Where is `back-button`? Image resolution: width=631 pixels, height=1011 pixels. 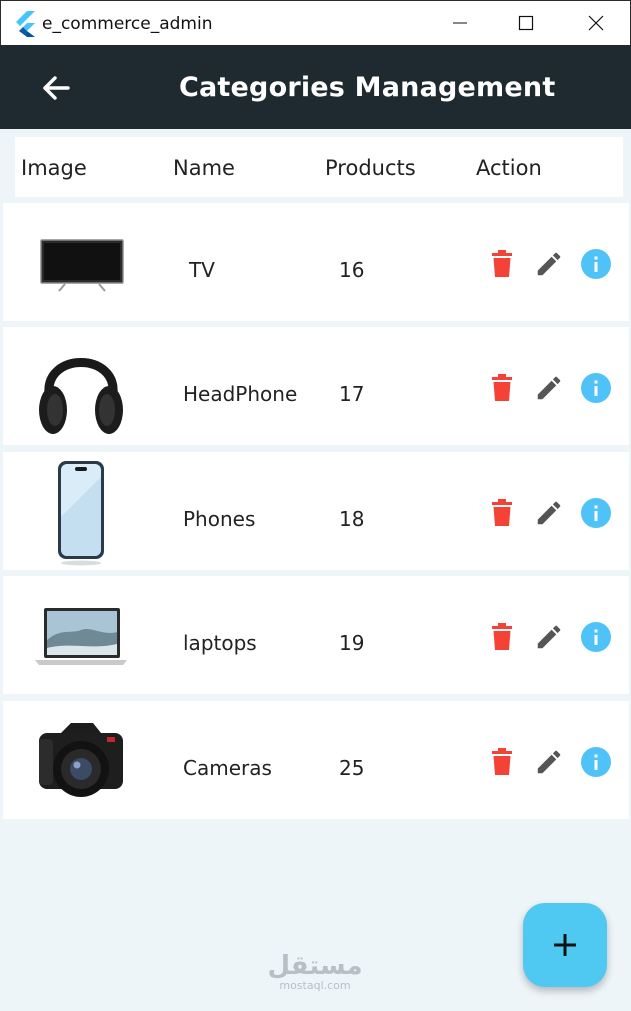 back-button is located at coordinates (56, 88).